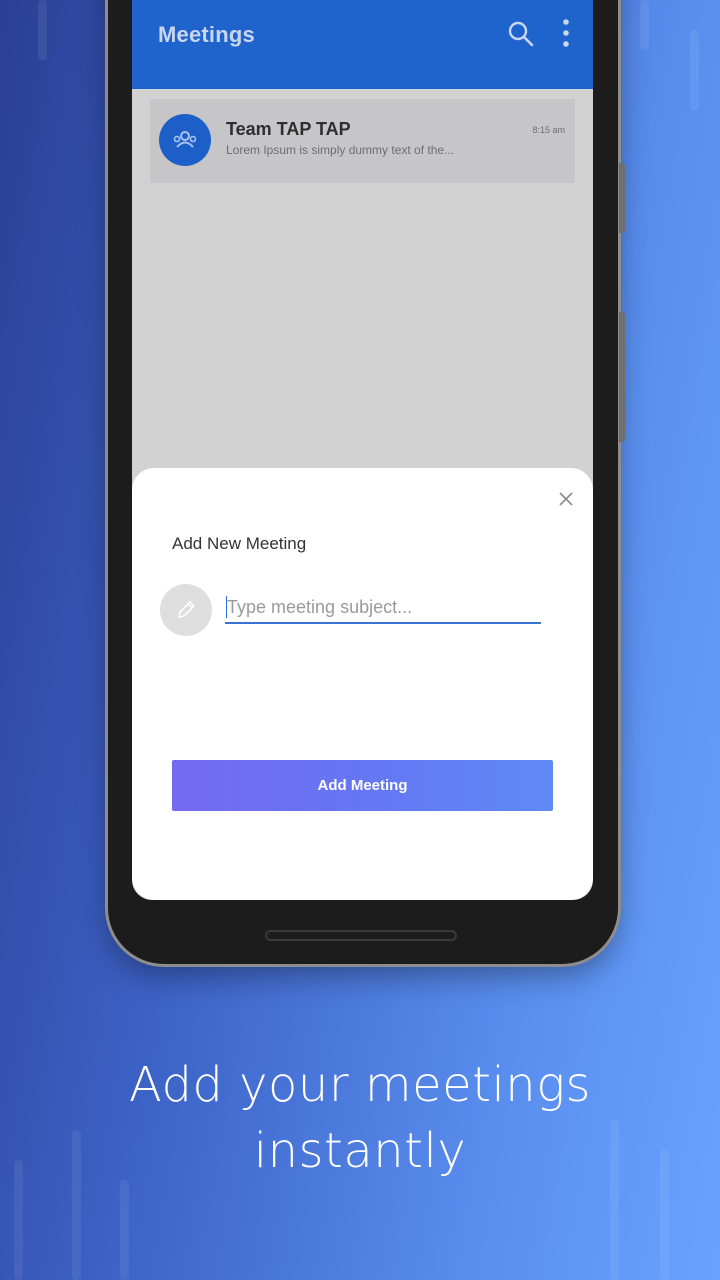 The height and width of the screenshot is (1280, 720). Describe the element at coordinates (383, 608) in the screenshot. I see `meeting-subject-input` at that location.